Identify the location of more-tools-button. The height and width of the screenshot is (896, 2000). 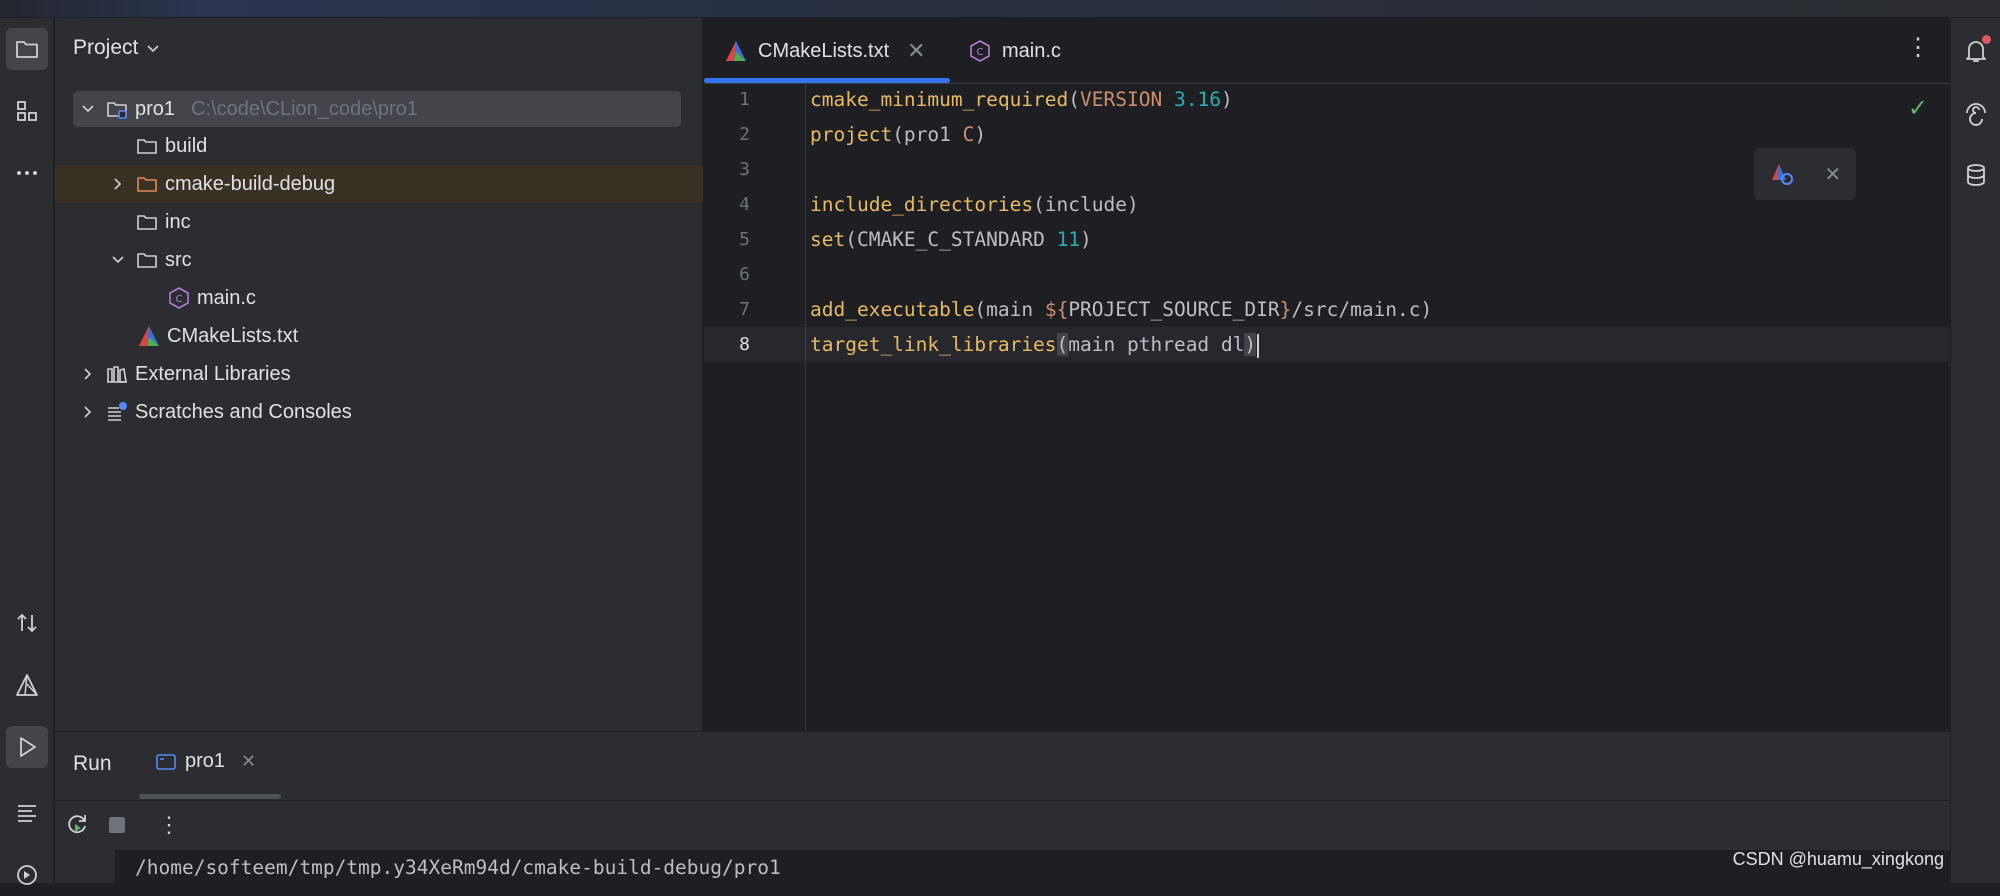
(27, 173).